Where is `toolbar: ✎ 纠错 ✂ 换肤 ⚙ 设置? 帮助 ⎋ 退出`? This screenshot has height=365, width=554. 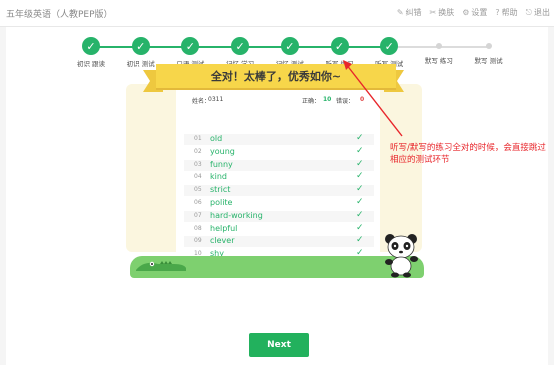 toolbar: ✎ 纠错 ✂ 换肤 ⚙ 设置? 帮助 ⎋ 退出 is located at coordinates (473, 12).